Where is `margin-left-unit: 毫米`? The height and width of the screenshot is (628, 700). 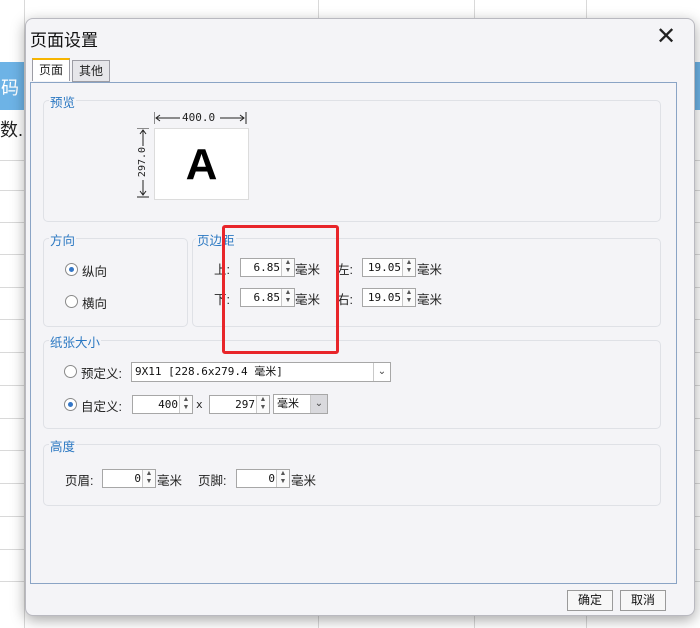 margin-left-unit: 毫米 is located at coordinates (430, 270).